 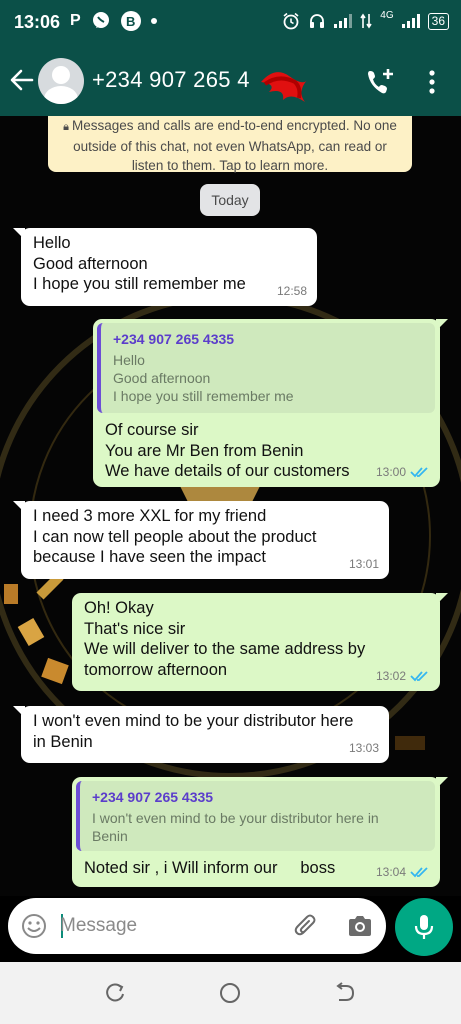 I want to click on message-time: 12:58, so click(x=292, y=291).